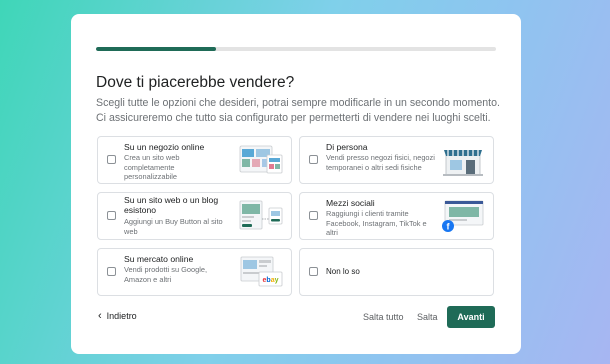 The height and width of the screenshot is (364, 610). I want to click on online-store-illustration-icon, so click(261, 159).